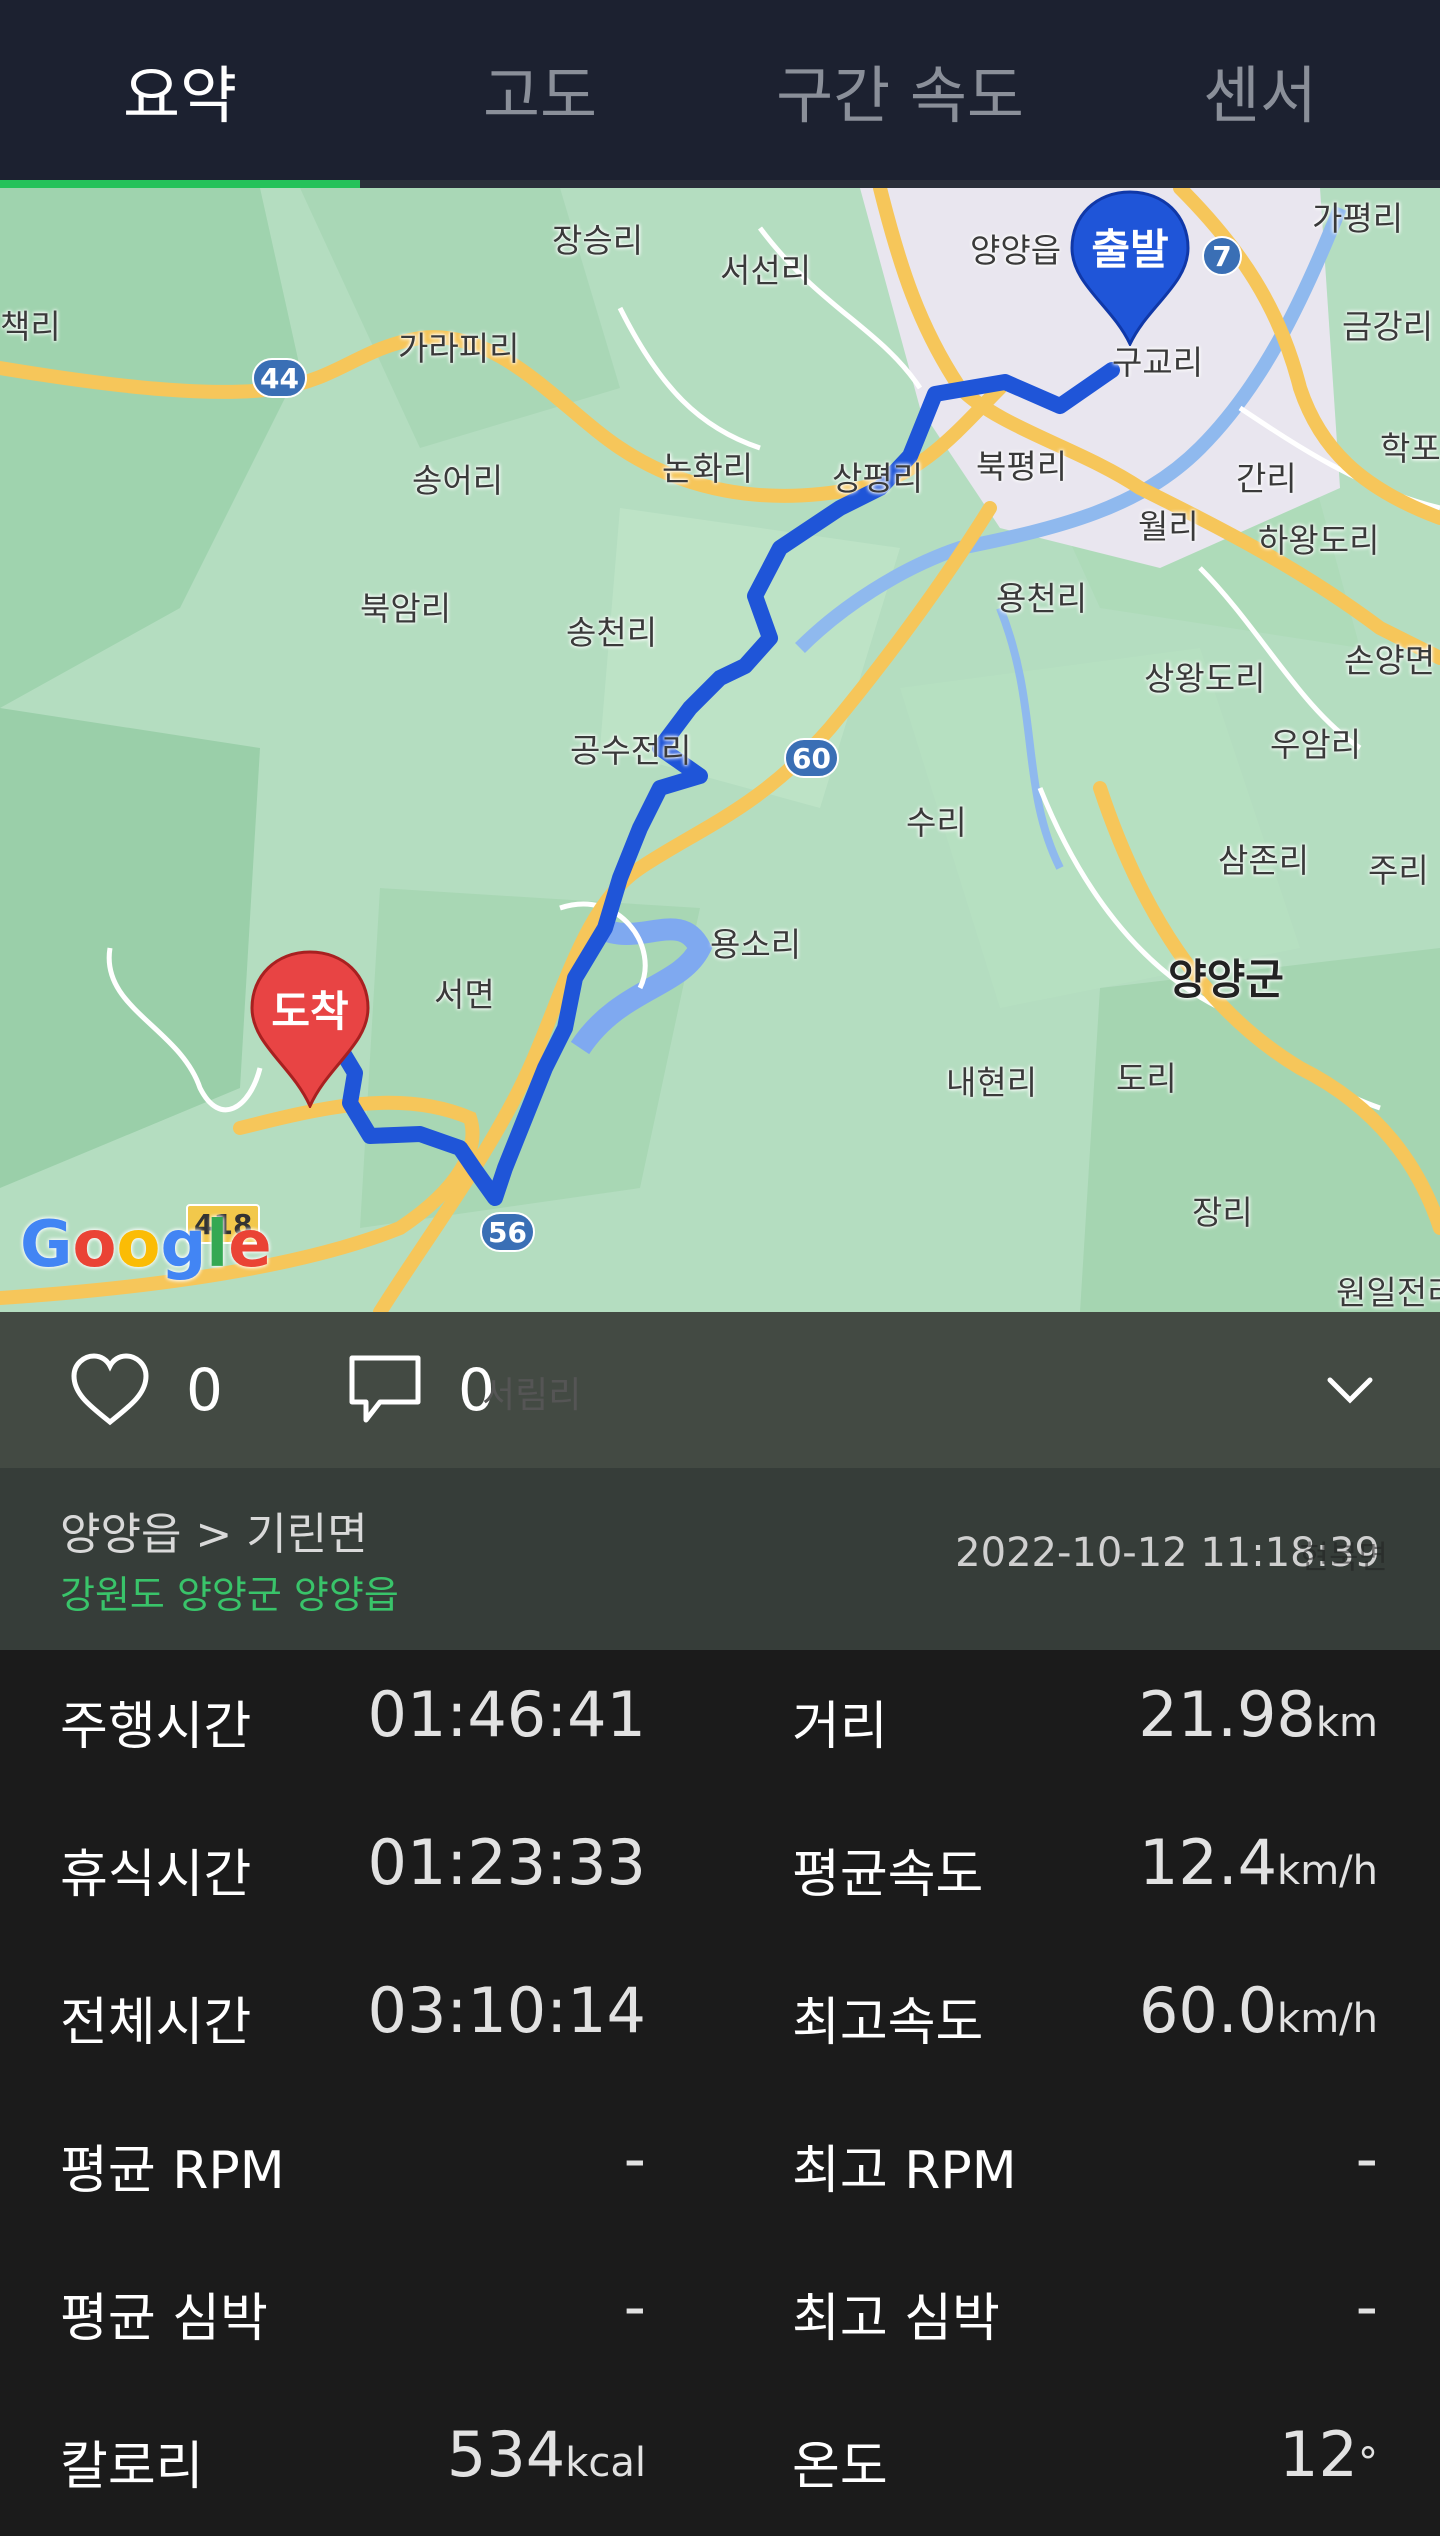 The image size is (1440, 2536). Describe the element at coordinates (30, 326) in the screenshot. I see `place-label: 책리` at that location.